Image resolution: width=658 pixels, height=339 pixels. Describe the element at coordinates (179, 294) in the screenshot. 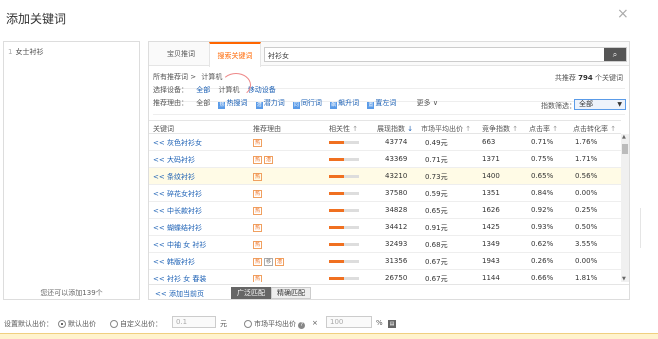

I see `add-current-page-button: << 添加当前页` at that location.